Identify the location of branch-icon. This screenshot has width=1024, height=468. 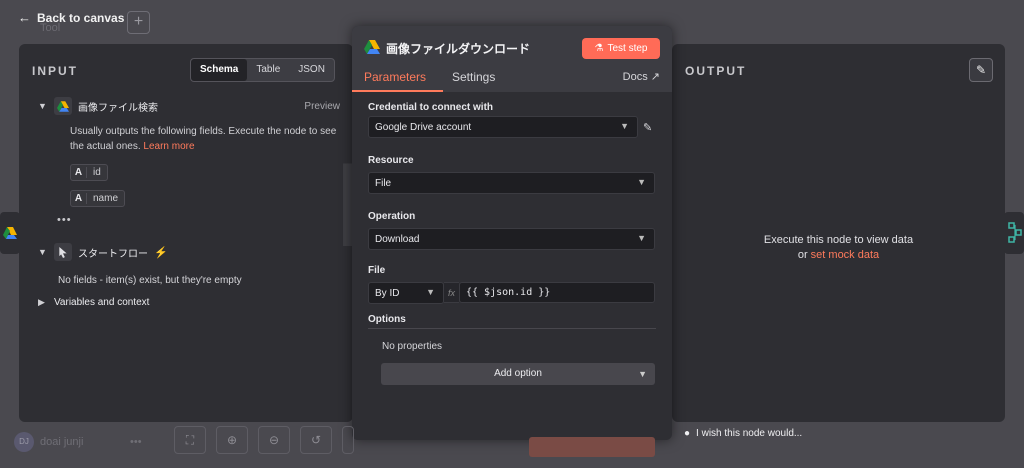
(1015, 232).